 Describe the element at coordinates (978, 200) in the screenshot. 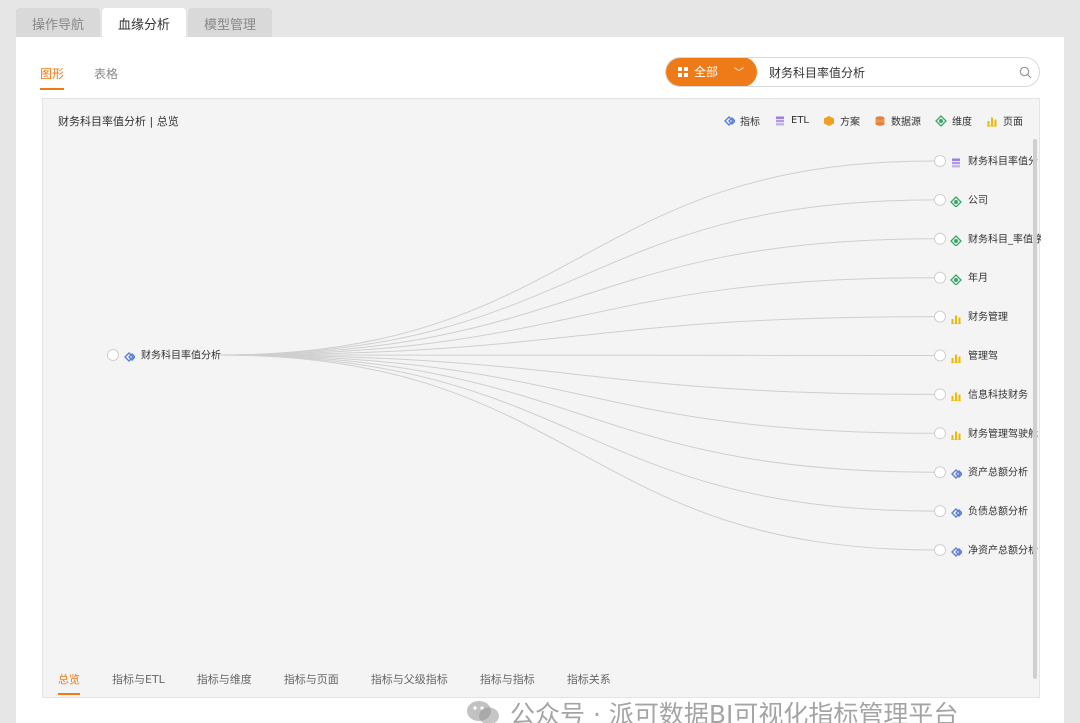

I see `node-label: 公司` at that location.